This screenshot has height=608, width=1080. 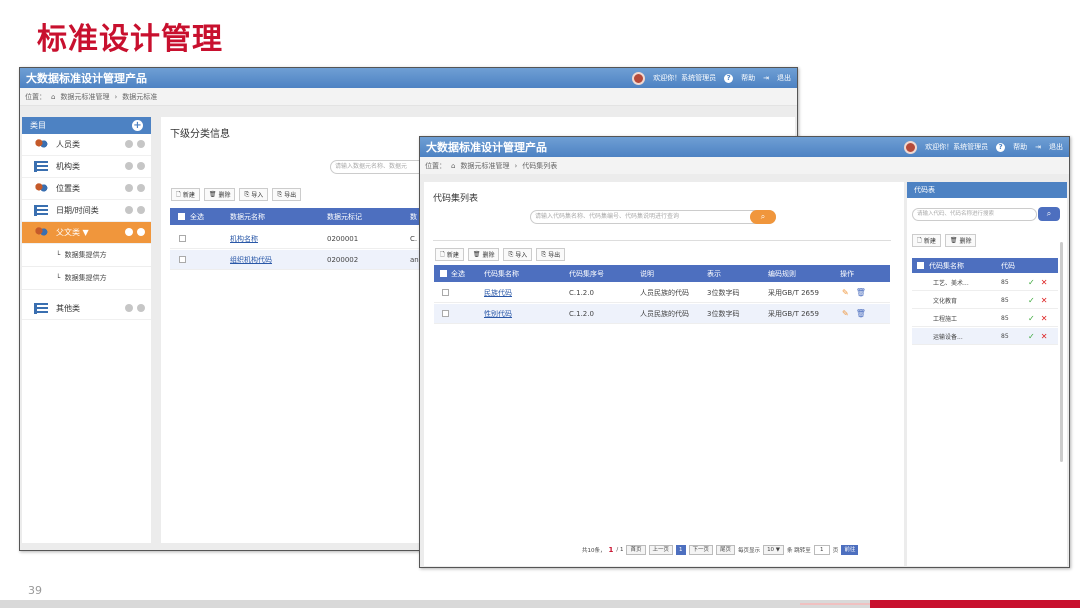 What do you see at coordinates (86, 309) in the screenshot?
I see `sidebar-item-other: 其他类` at bounding box center [86, 309].